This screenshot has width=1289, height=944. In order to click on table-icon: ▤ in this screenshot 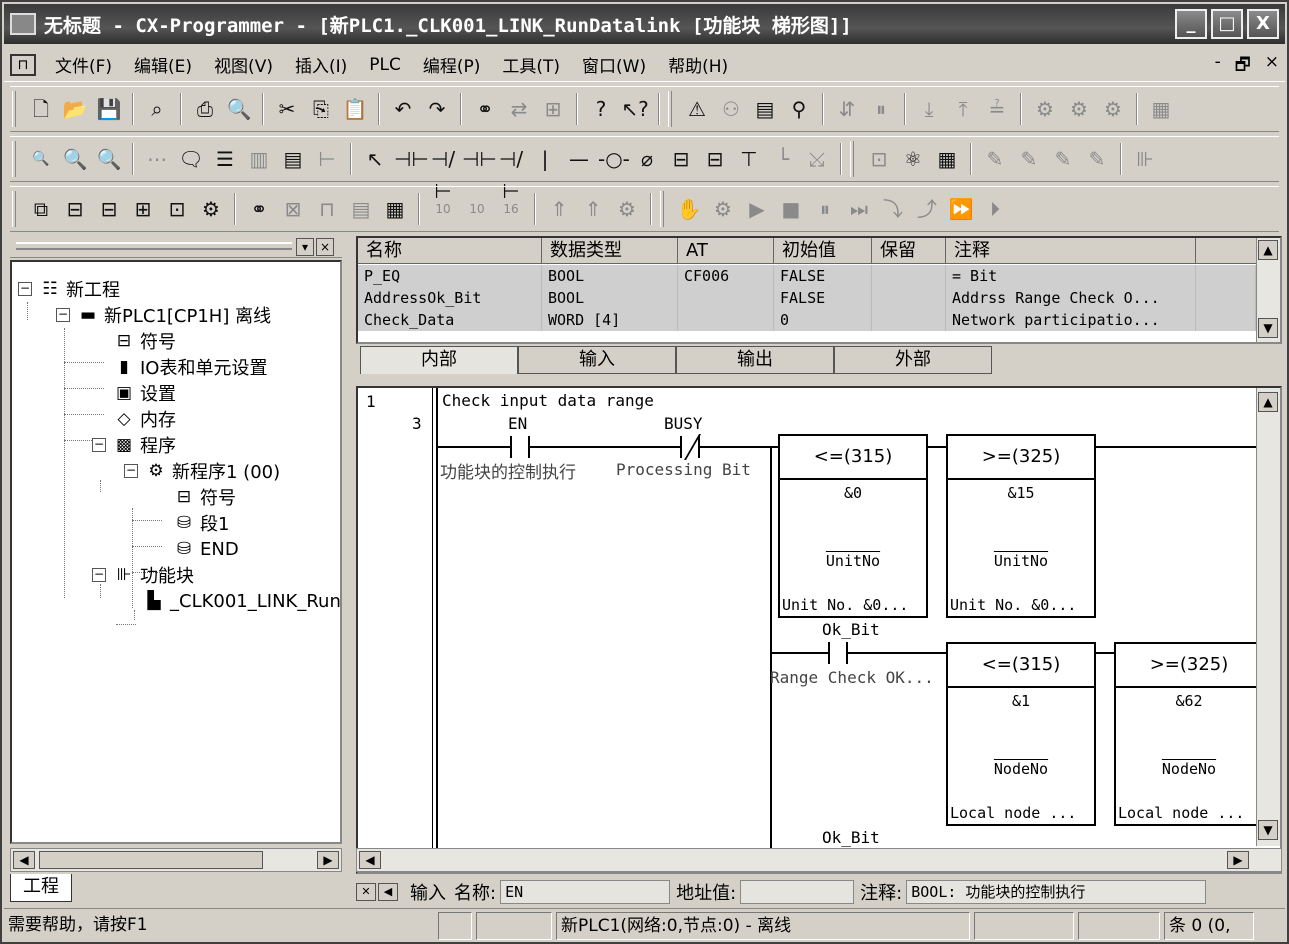, I will do `click(293, 159)`.